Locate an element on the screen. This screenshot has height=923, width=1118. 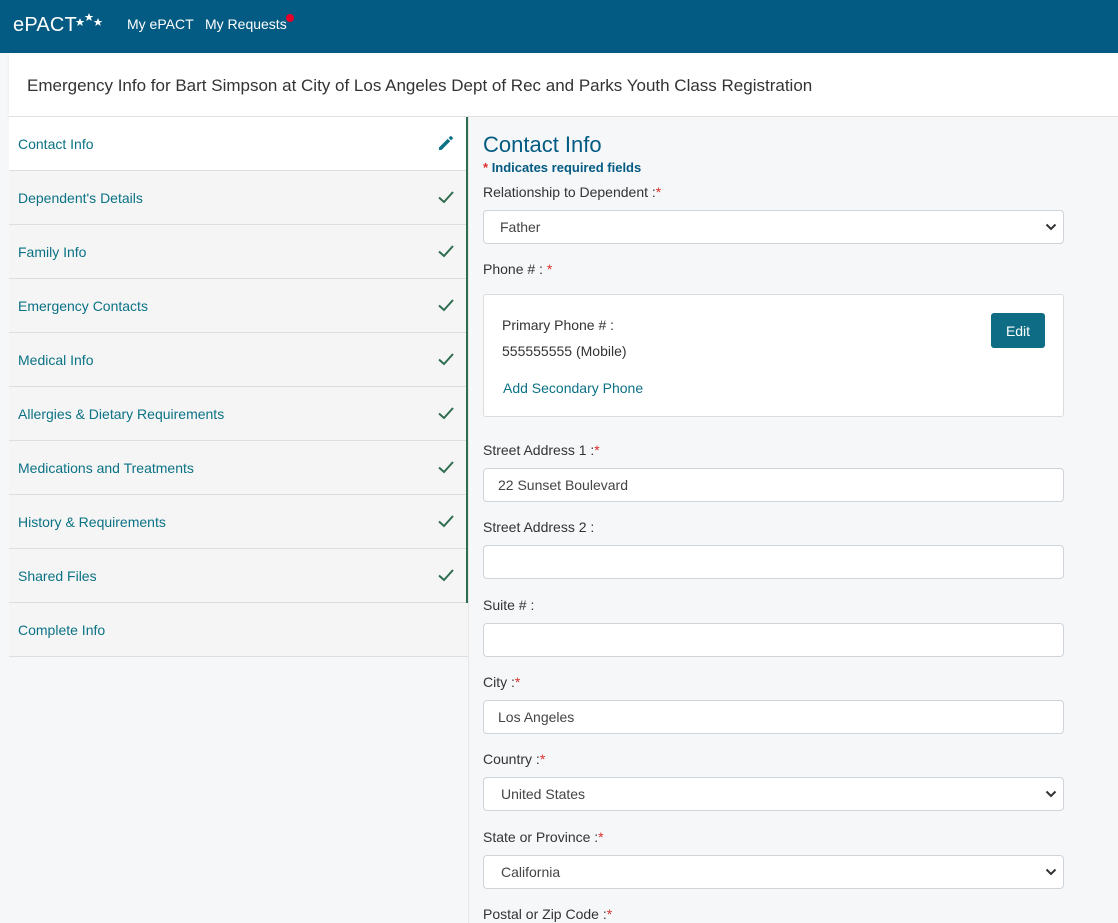
city-input: Los Angeles is located at coordinates (773, 717).